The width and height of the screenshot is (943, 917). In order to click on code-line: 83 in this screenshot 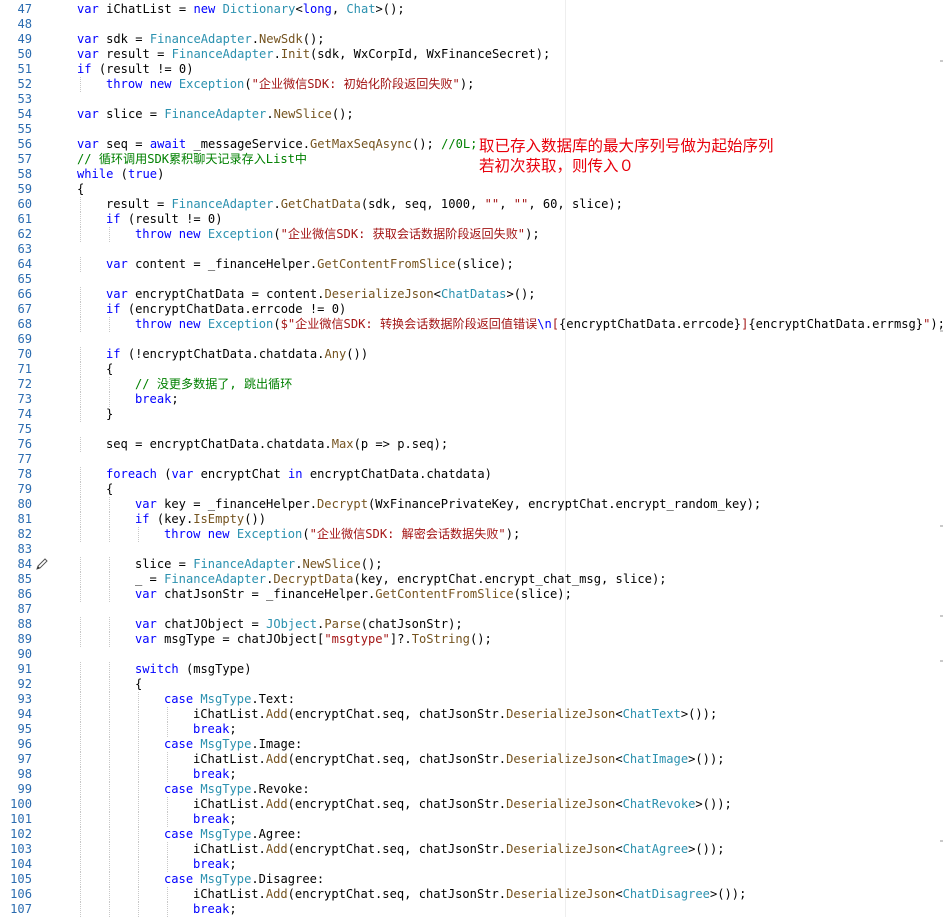, I will do `click(471, 549)`.